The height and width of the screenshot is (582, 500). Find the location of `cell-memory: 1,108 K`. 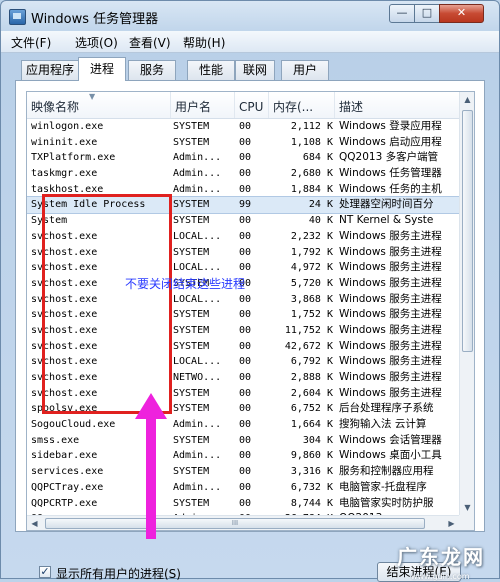

cell-memory: 1,108 K is located at coordinates (311, 142).